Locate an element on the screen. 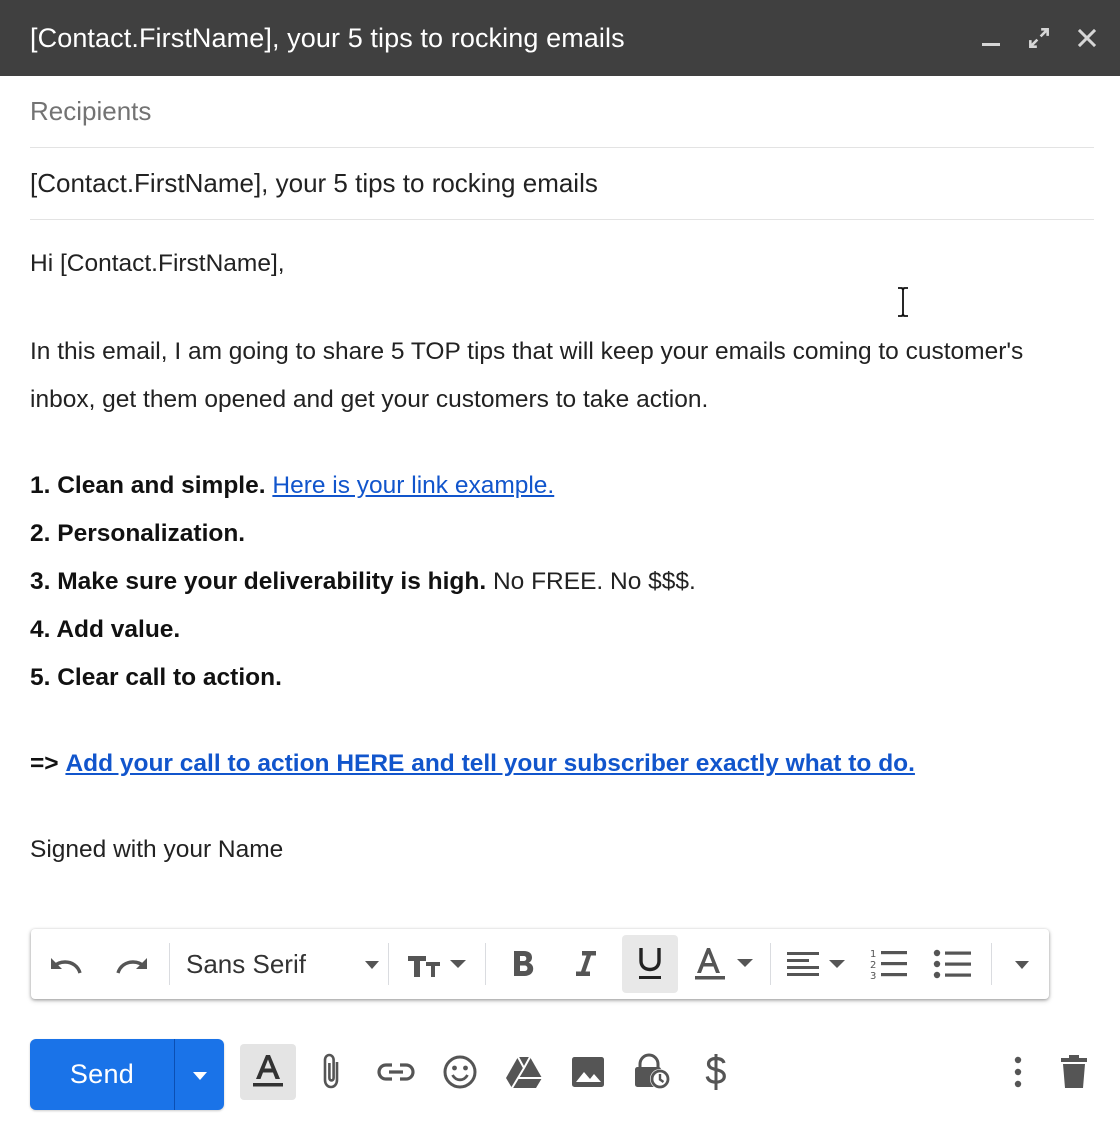 This screenshot has height=1126, width=1120. more-formatting-button is located at coordinates (1022, 964).